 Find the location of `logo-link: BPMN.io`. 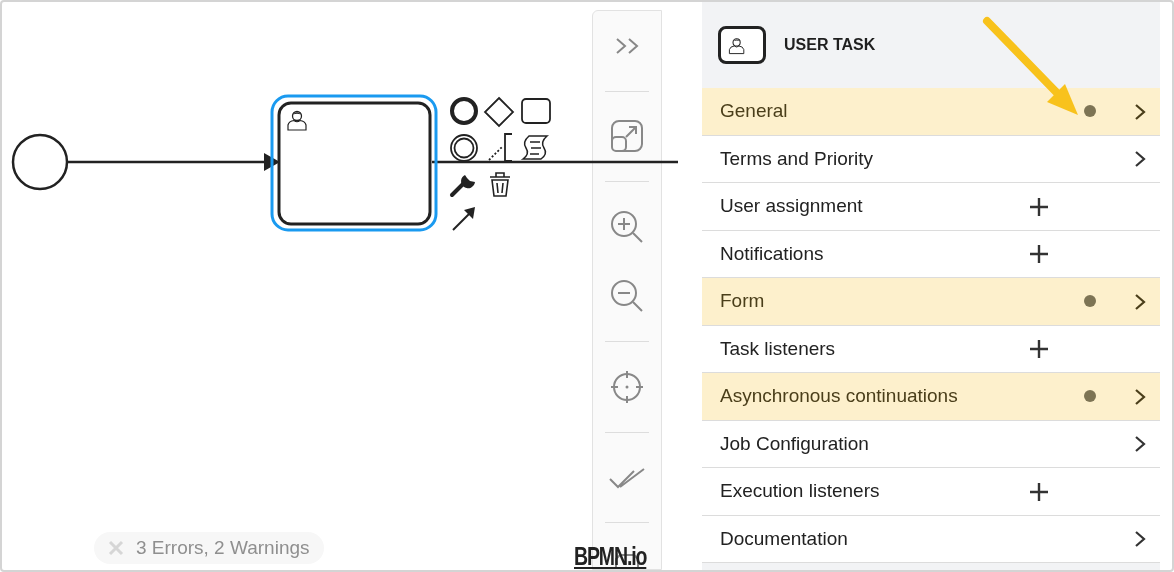

logo-link: BPMN.io is located at coordinates (610, 556).